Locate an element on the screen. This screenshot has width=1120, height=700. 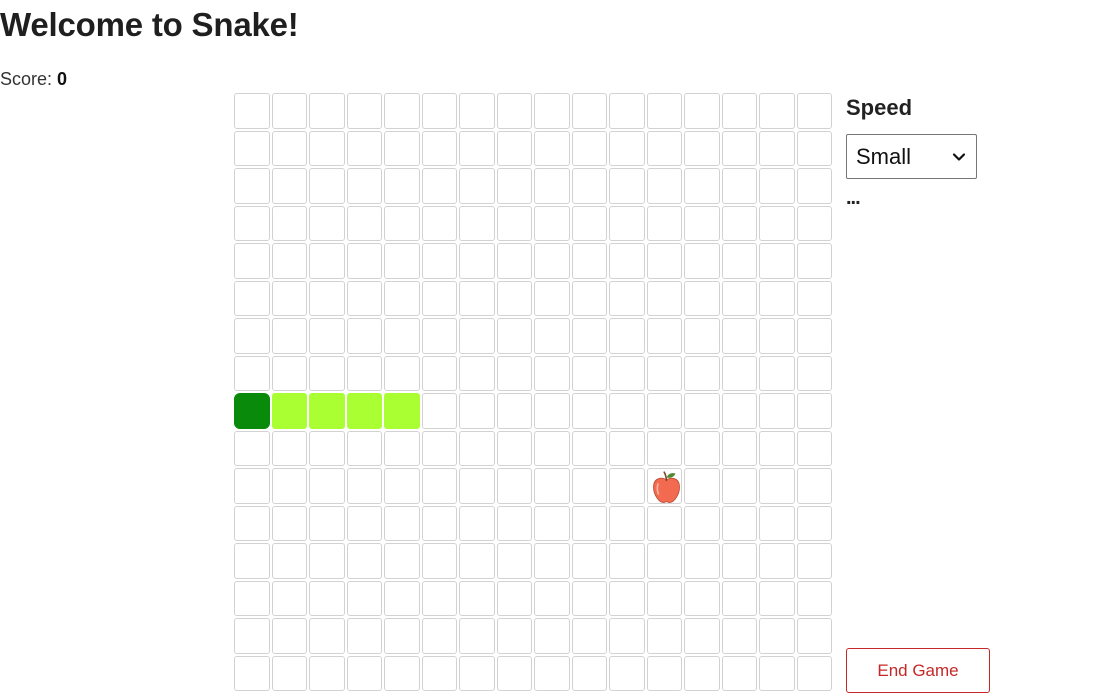
page-title: Welcome to Snake! is located at coordinates (149, 24).